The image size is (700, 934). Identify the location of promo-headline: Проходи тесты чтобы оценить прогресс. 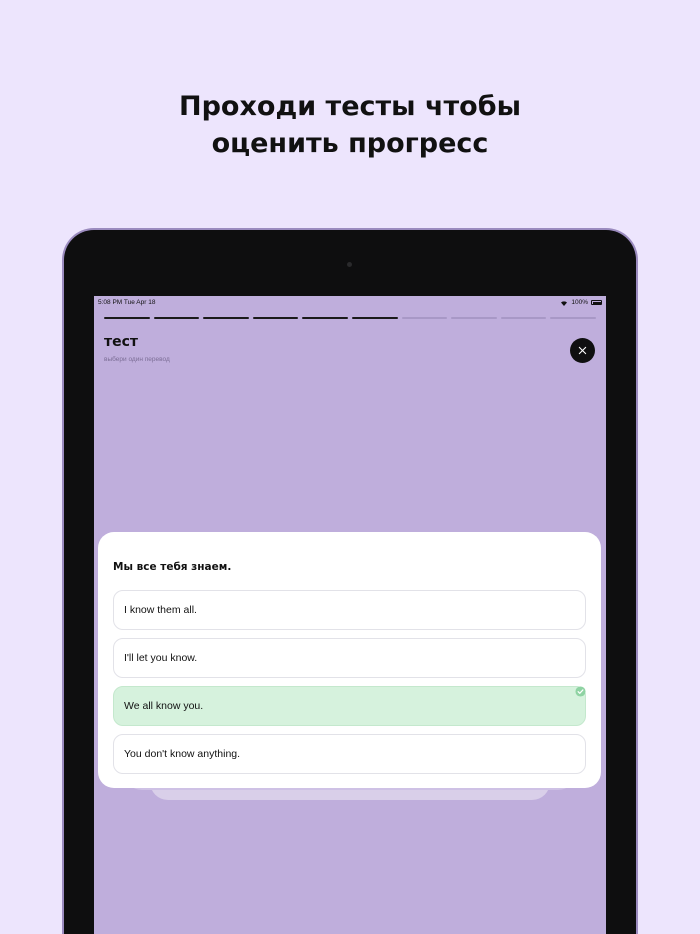
(350, 125).